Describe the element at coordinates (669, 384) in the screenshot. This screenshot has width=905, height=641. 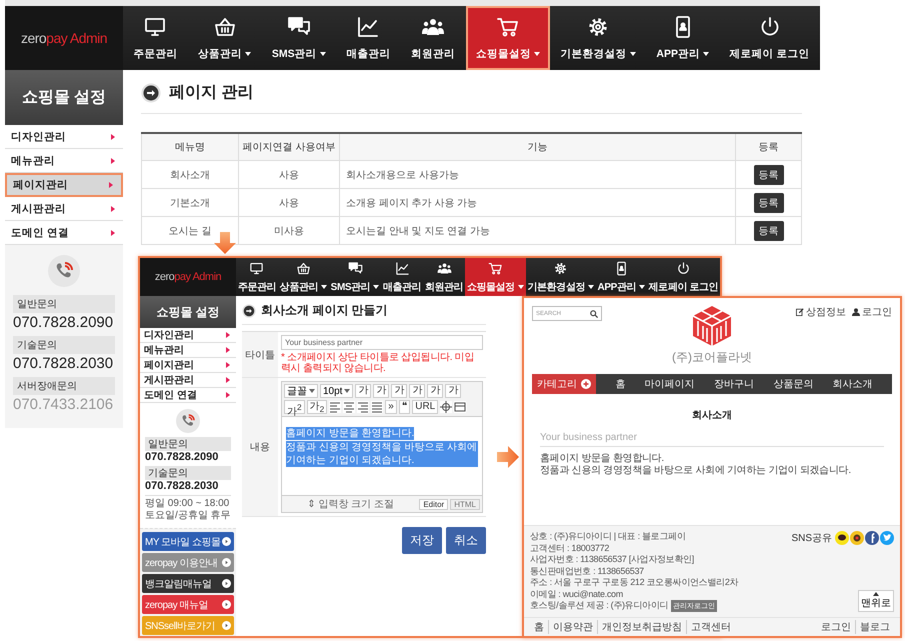
I see `menu-item: 마이페이지` at that location.